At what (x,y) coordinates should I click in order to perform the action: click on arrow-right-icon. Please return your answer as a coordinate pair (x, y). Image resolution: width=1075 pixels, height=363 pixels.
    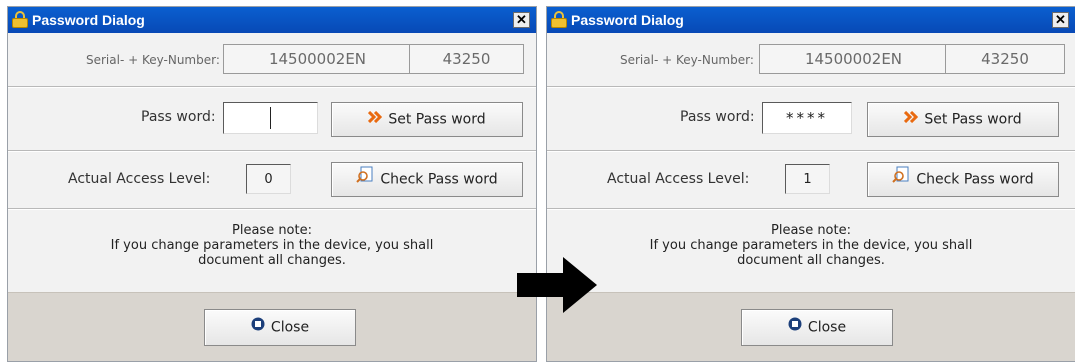
    Looking at the image, I should click on (557, 285).